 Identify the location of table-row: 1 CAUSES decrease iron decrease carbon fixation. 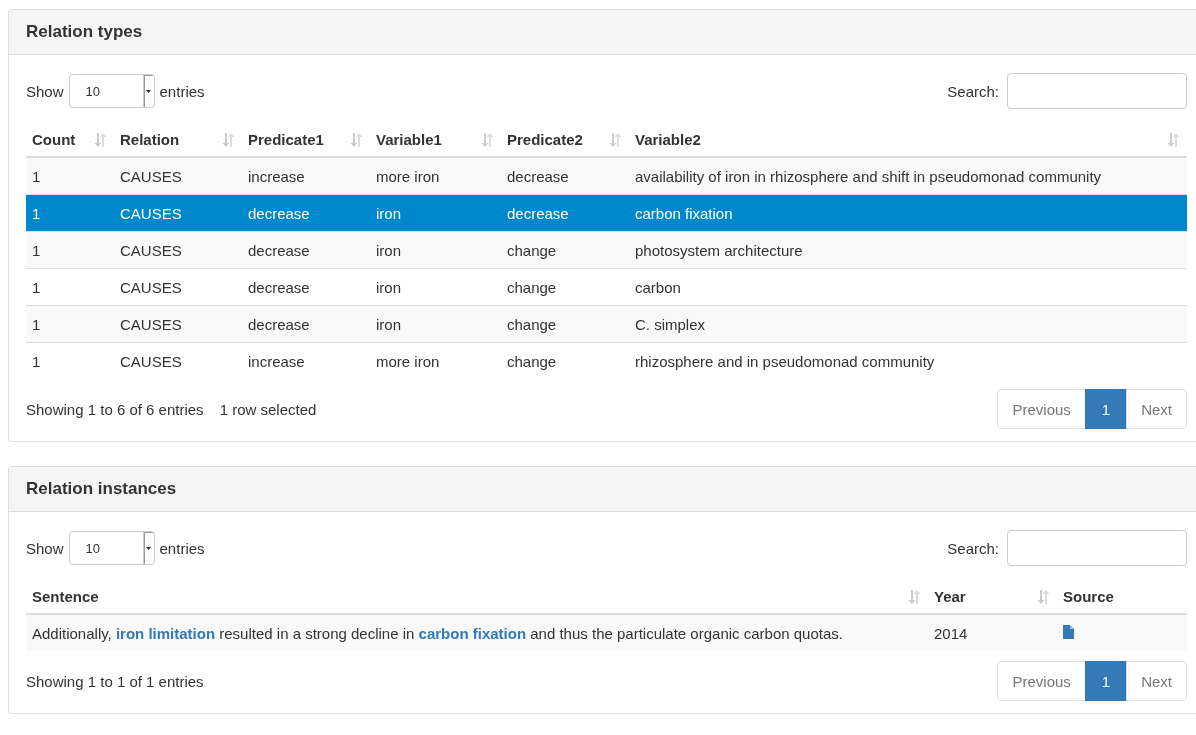
(606, 213).